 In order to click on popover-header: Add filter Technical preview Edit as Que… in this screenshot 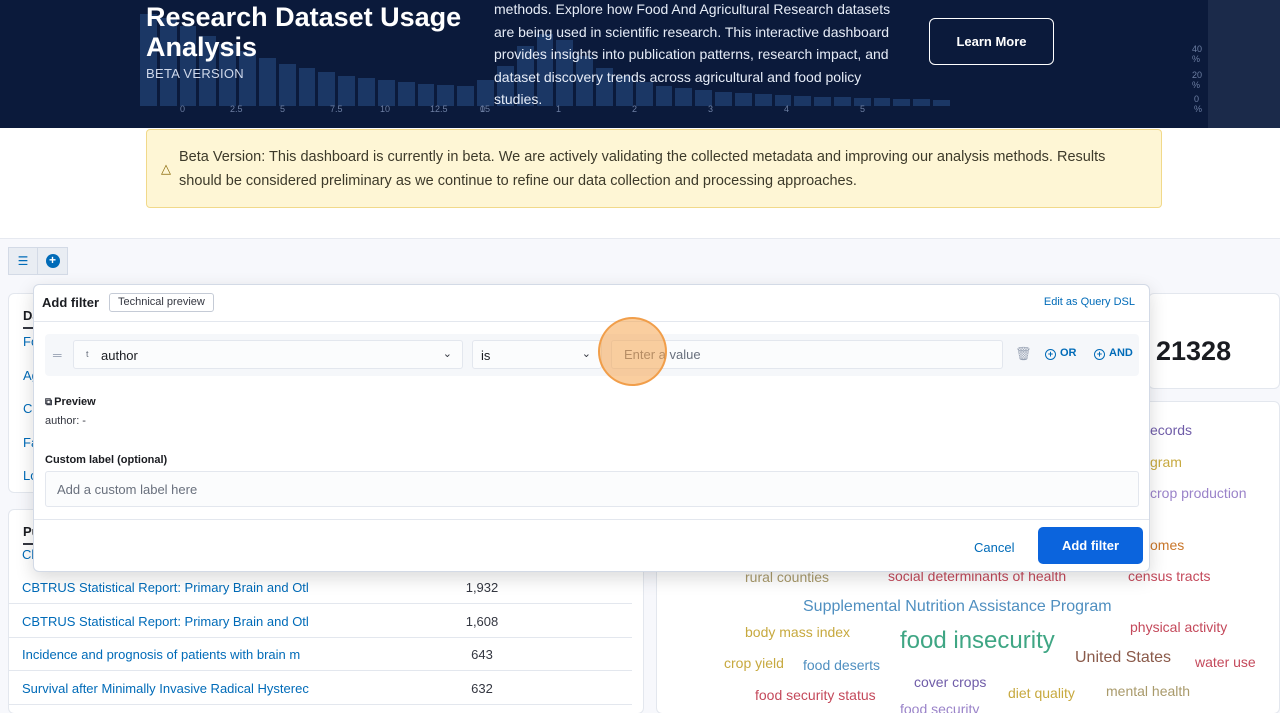, I will do `click(591, 303)`.